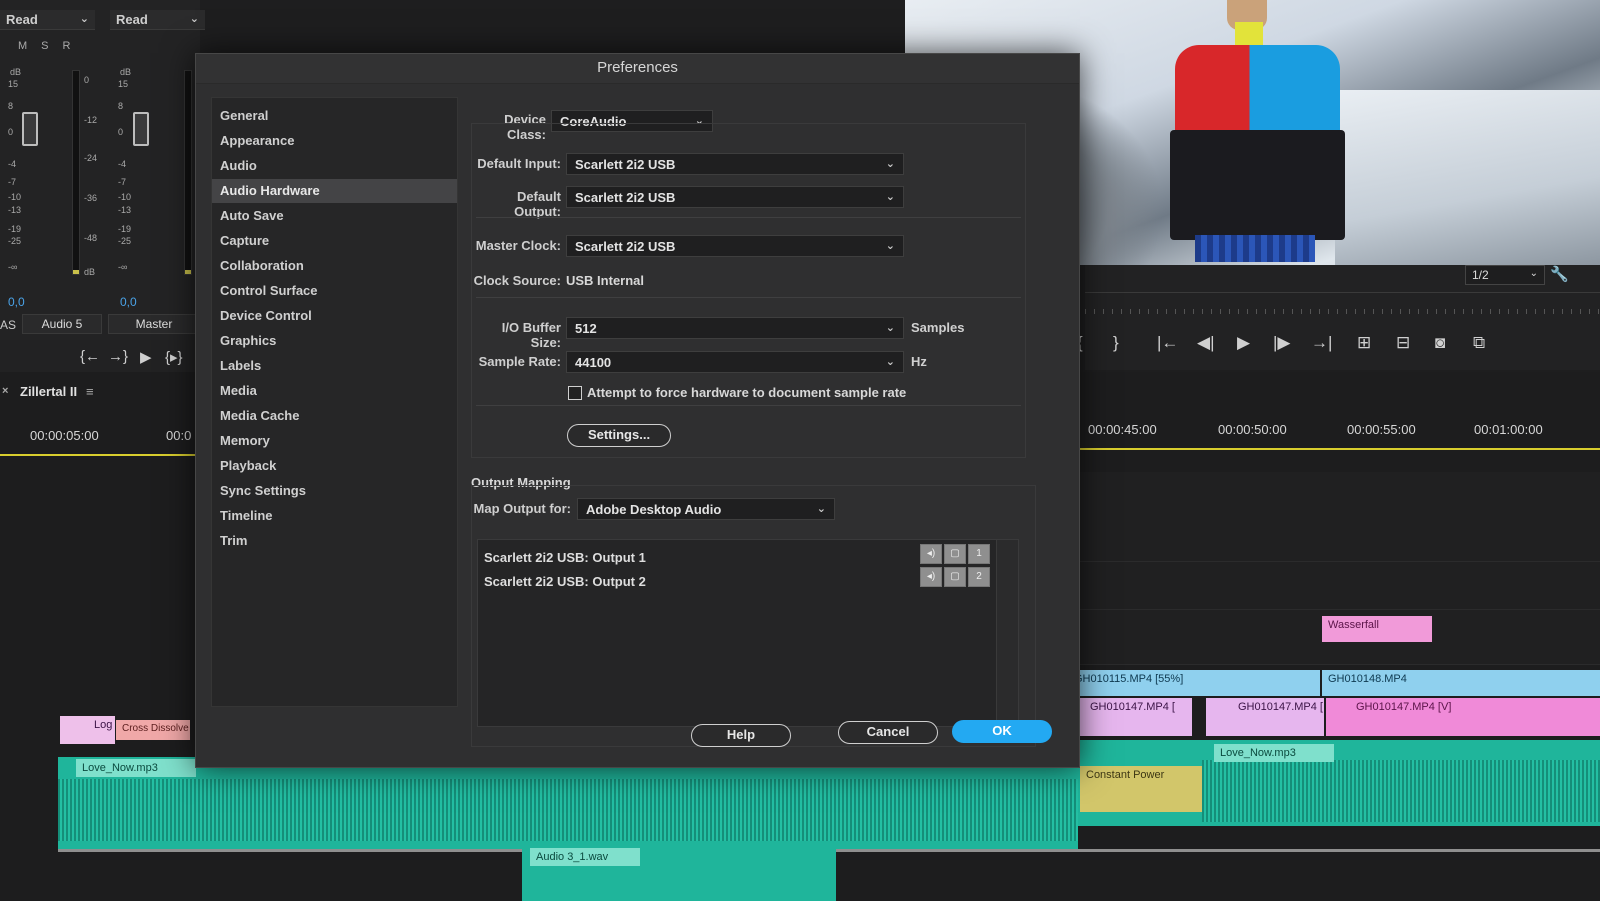 The width and height of the screenshot is (1600, 901). What do you see at coordinates (120, 768) in the screenshot?
I see `clip-label: Love_Now.mp3` at bounding box center [120, 768].